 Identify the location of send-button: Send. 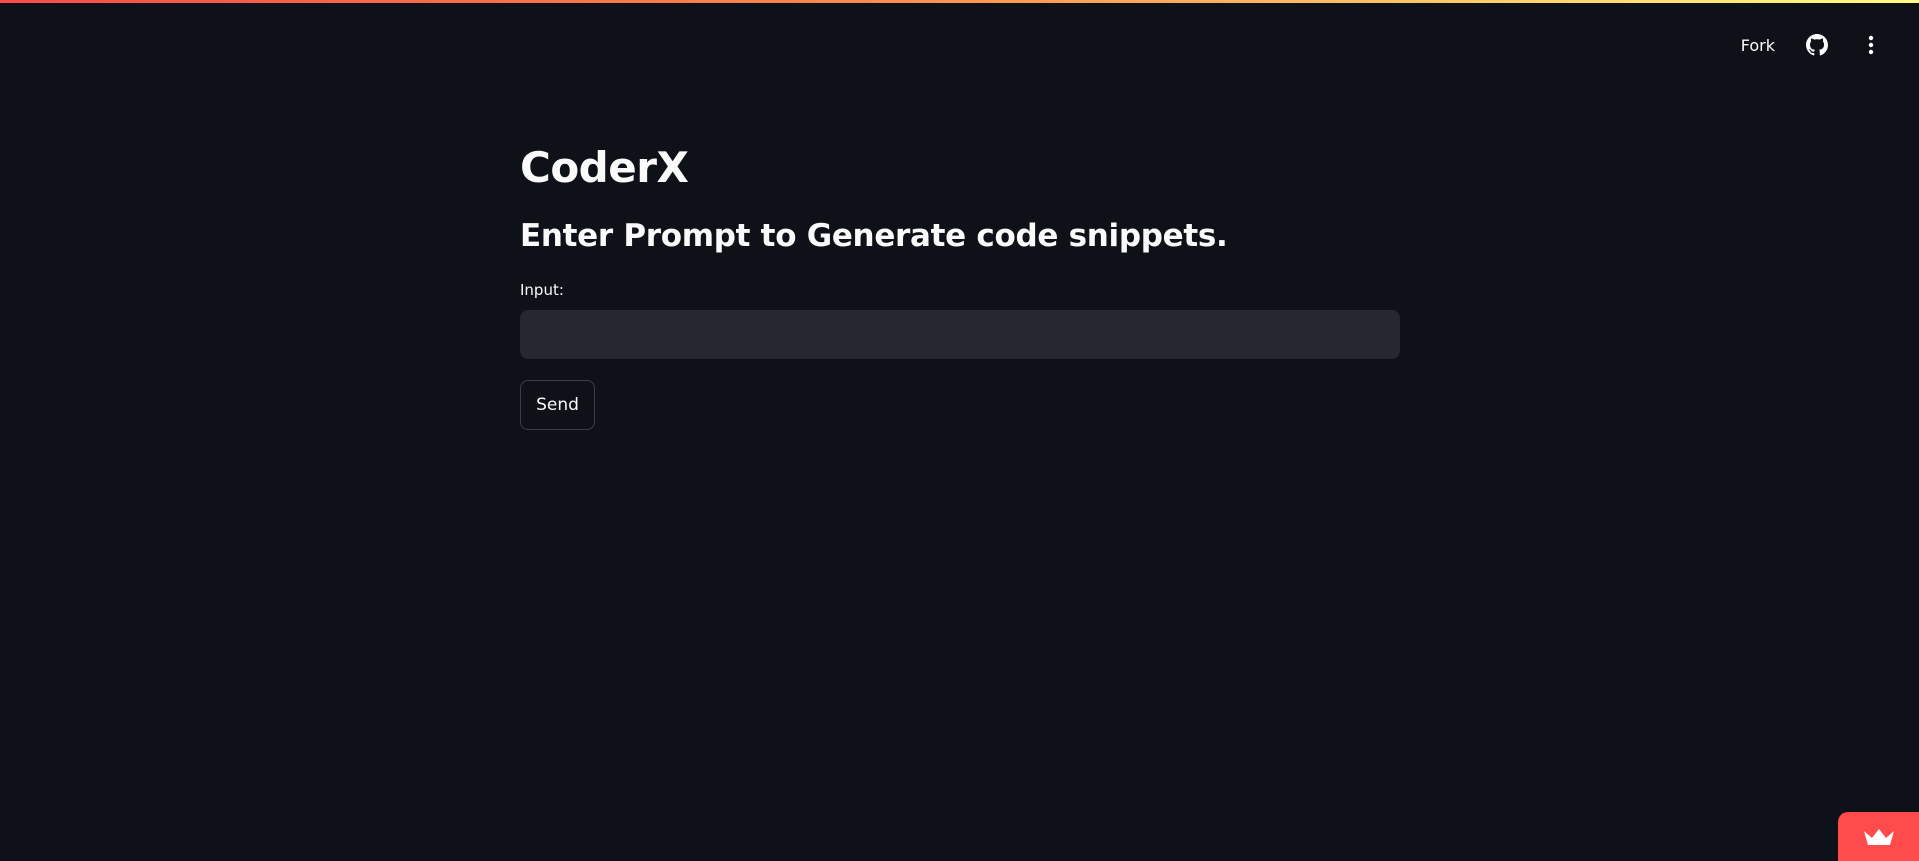
(557, 405).